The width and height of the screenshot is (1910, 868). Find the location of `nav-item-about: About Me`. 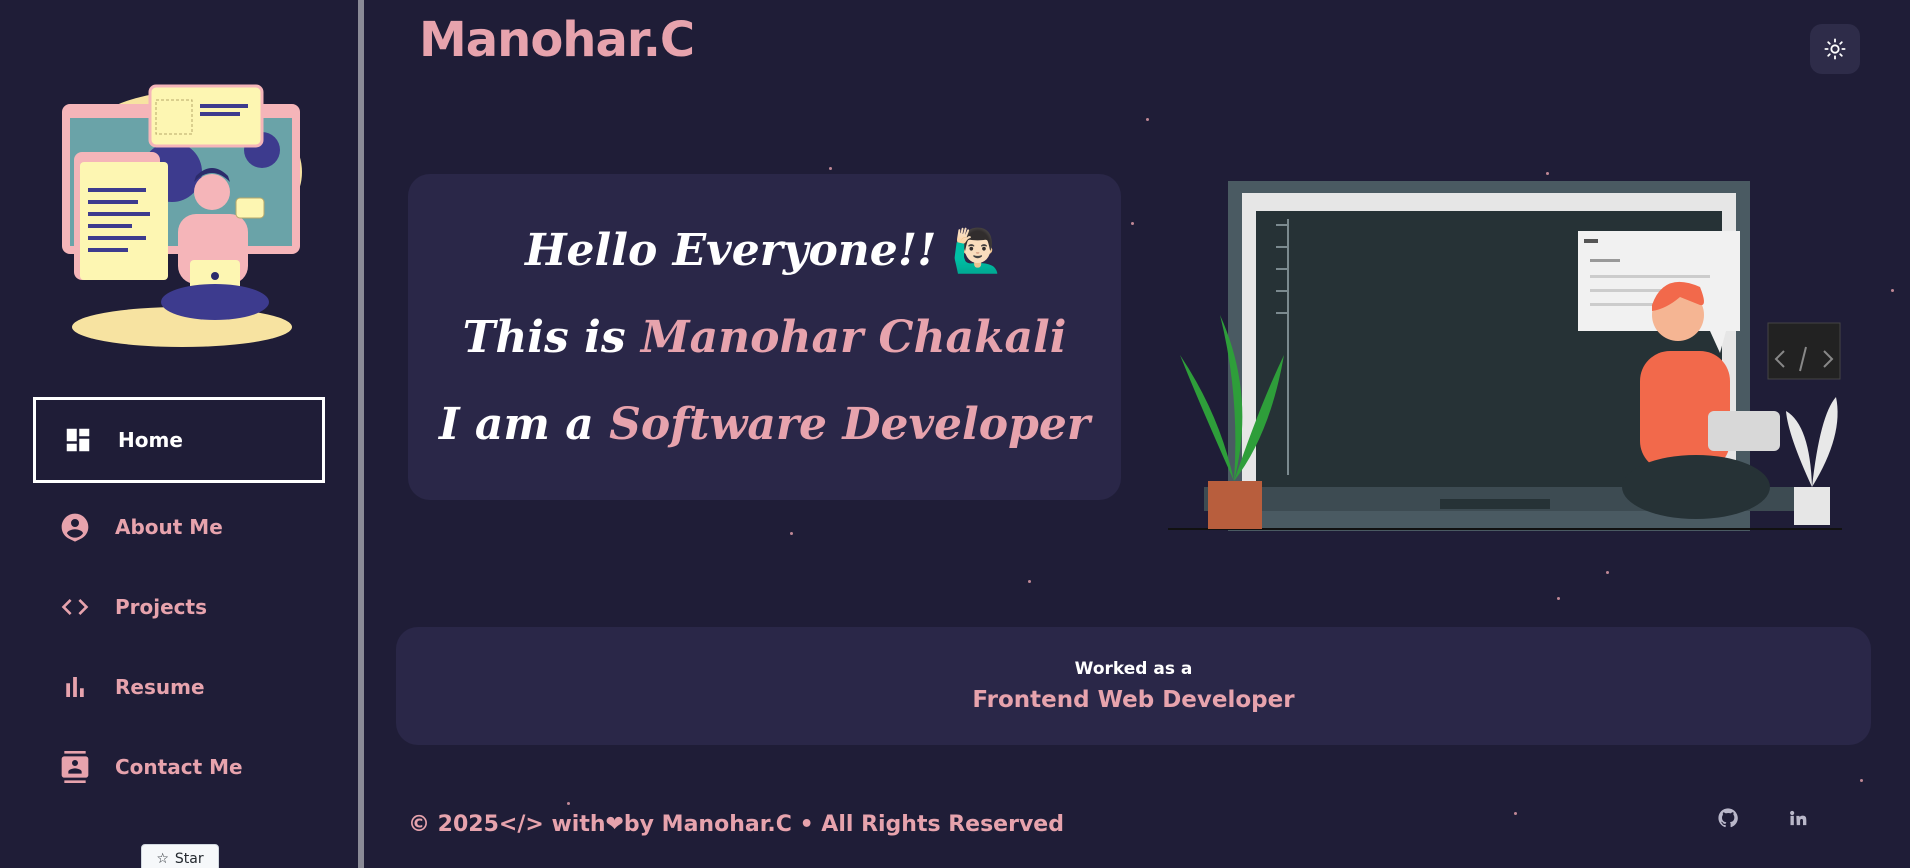

nav-item-about: About Me is located at coordinates (179, 527).